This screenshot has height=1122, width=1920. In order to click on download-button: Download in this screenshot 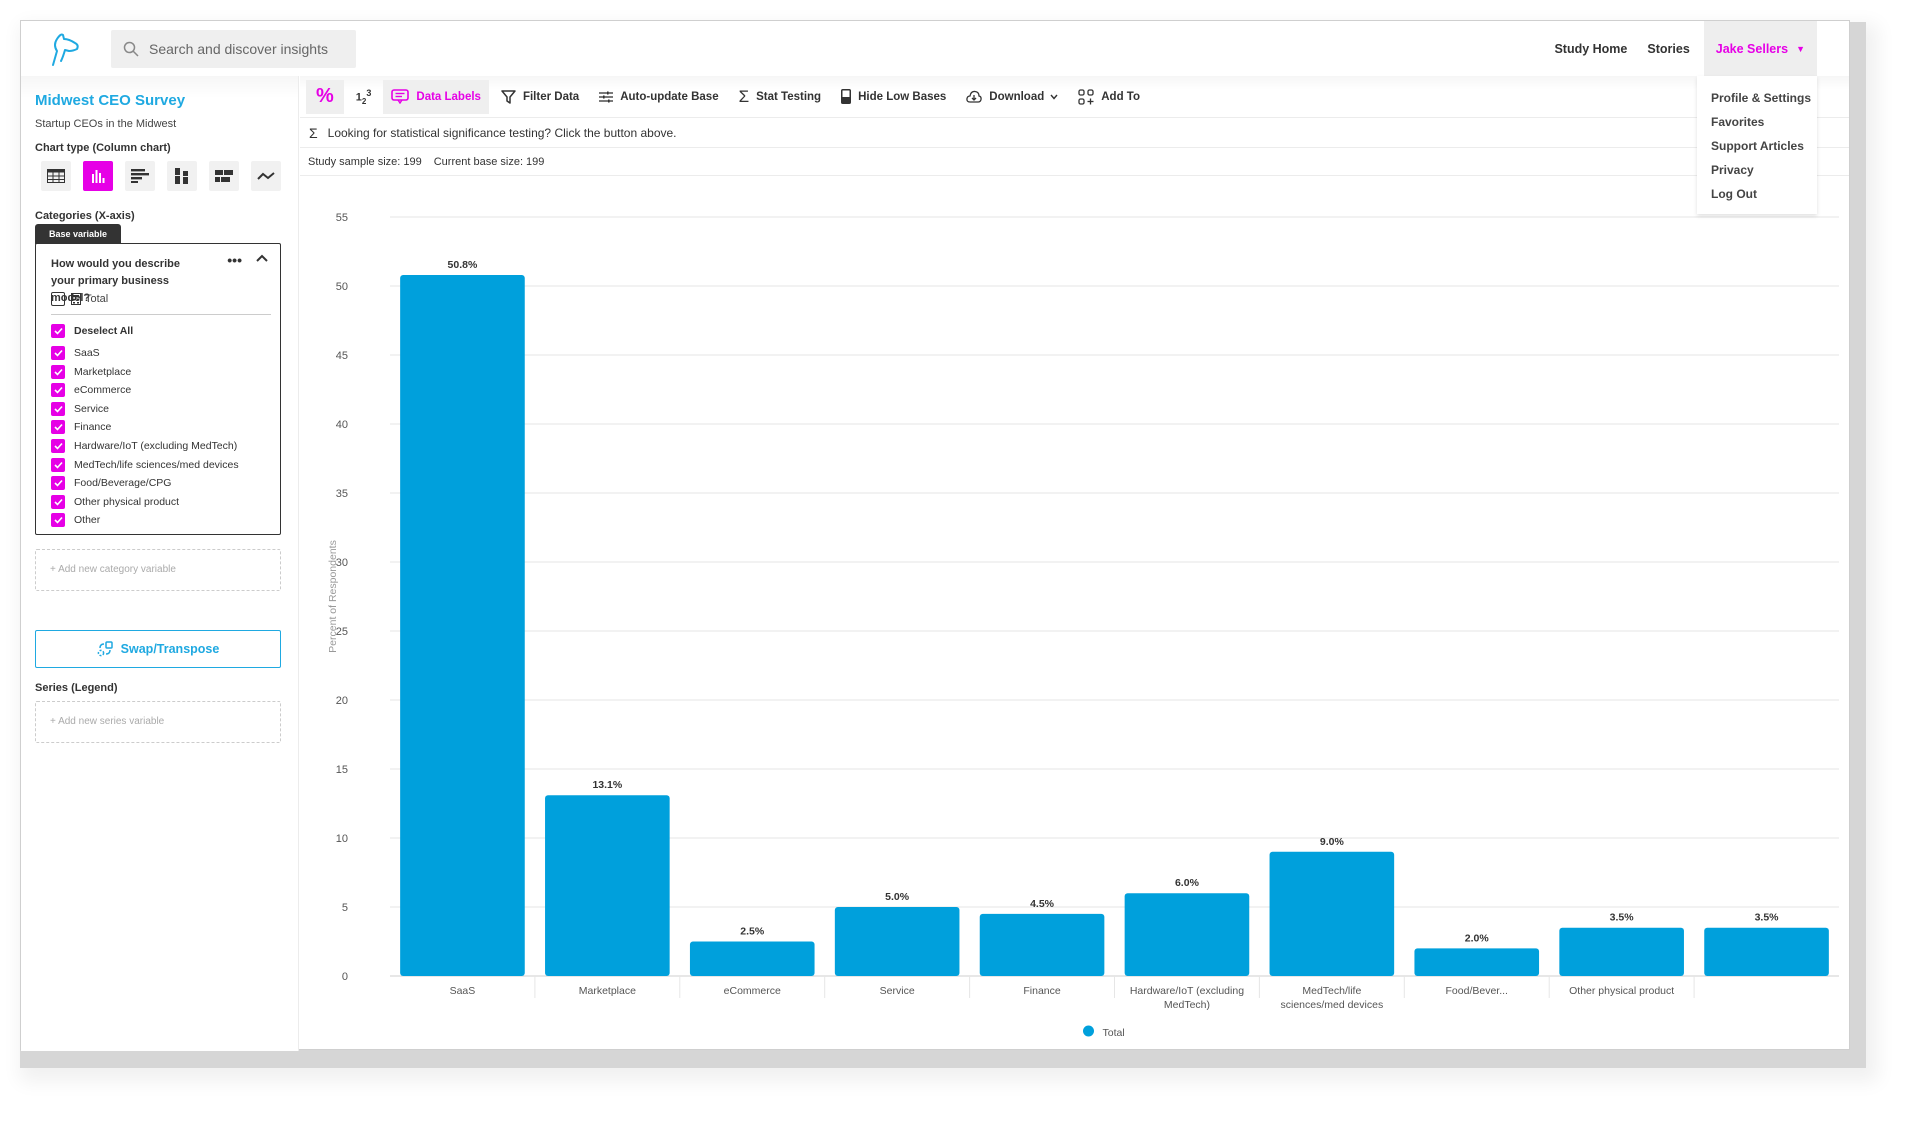, I will do `click(1012, 97)`.